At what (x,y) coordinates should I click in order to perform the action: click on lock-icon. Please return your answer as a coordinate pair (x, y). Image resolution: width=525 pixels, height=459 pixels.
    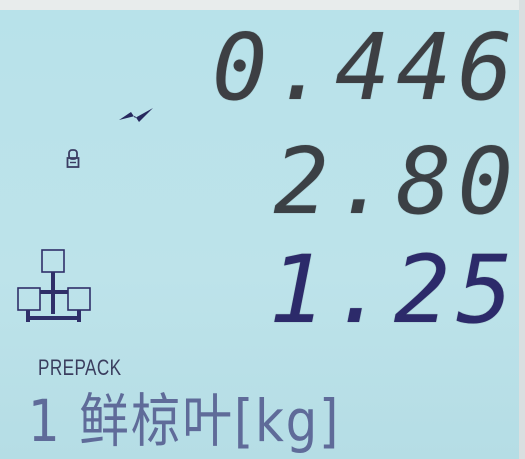
    Looking at the image, I should click on (73, 158).